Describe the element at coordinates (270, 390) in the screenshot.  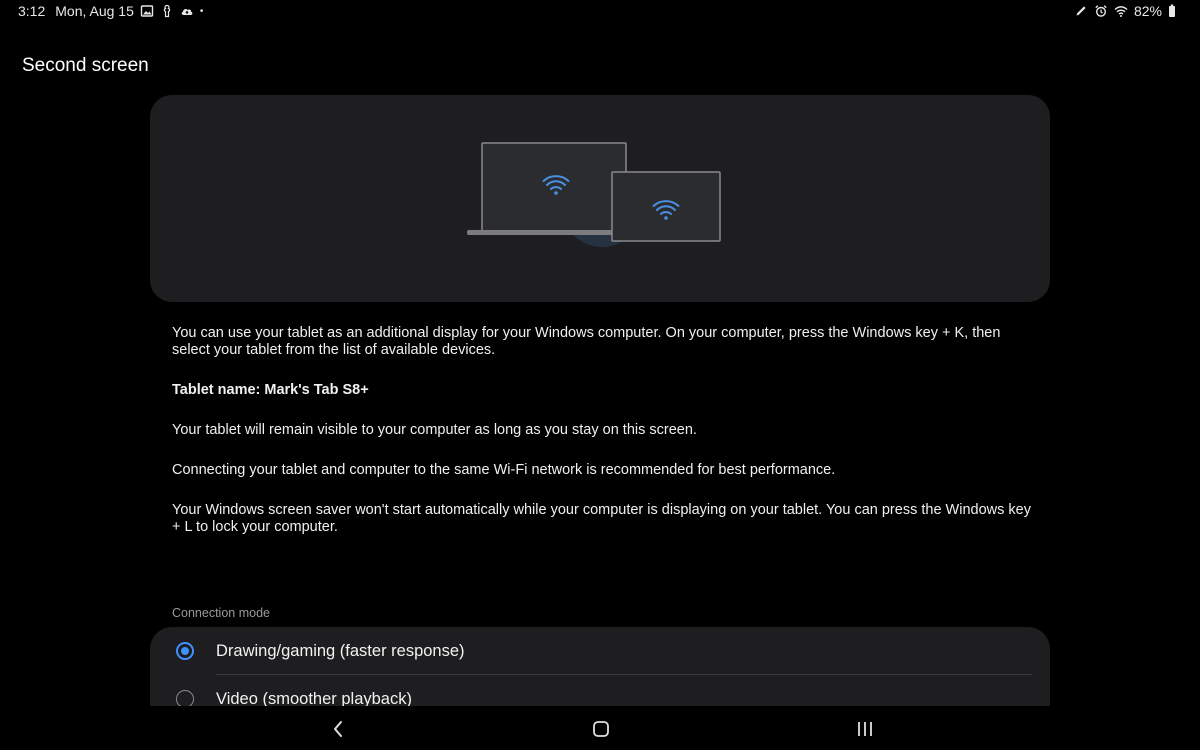
I see `tablet-name: Tablet name: Mark's Tab S8+` at that location.